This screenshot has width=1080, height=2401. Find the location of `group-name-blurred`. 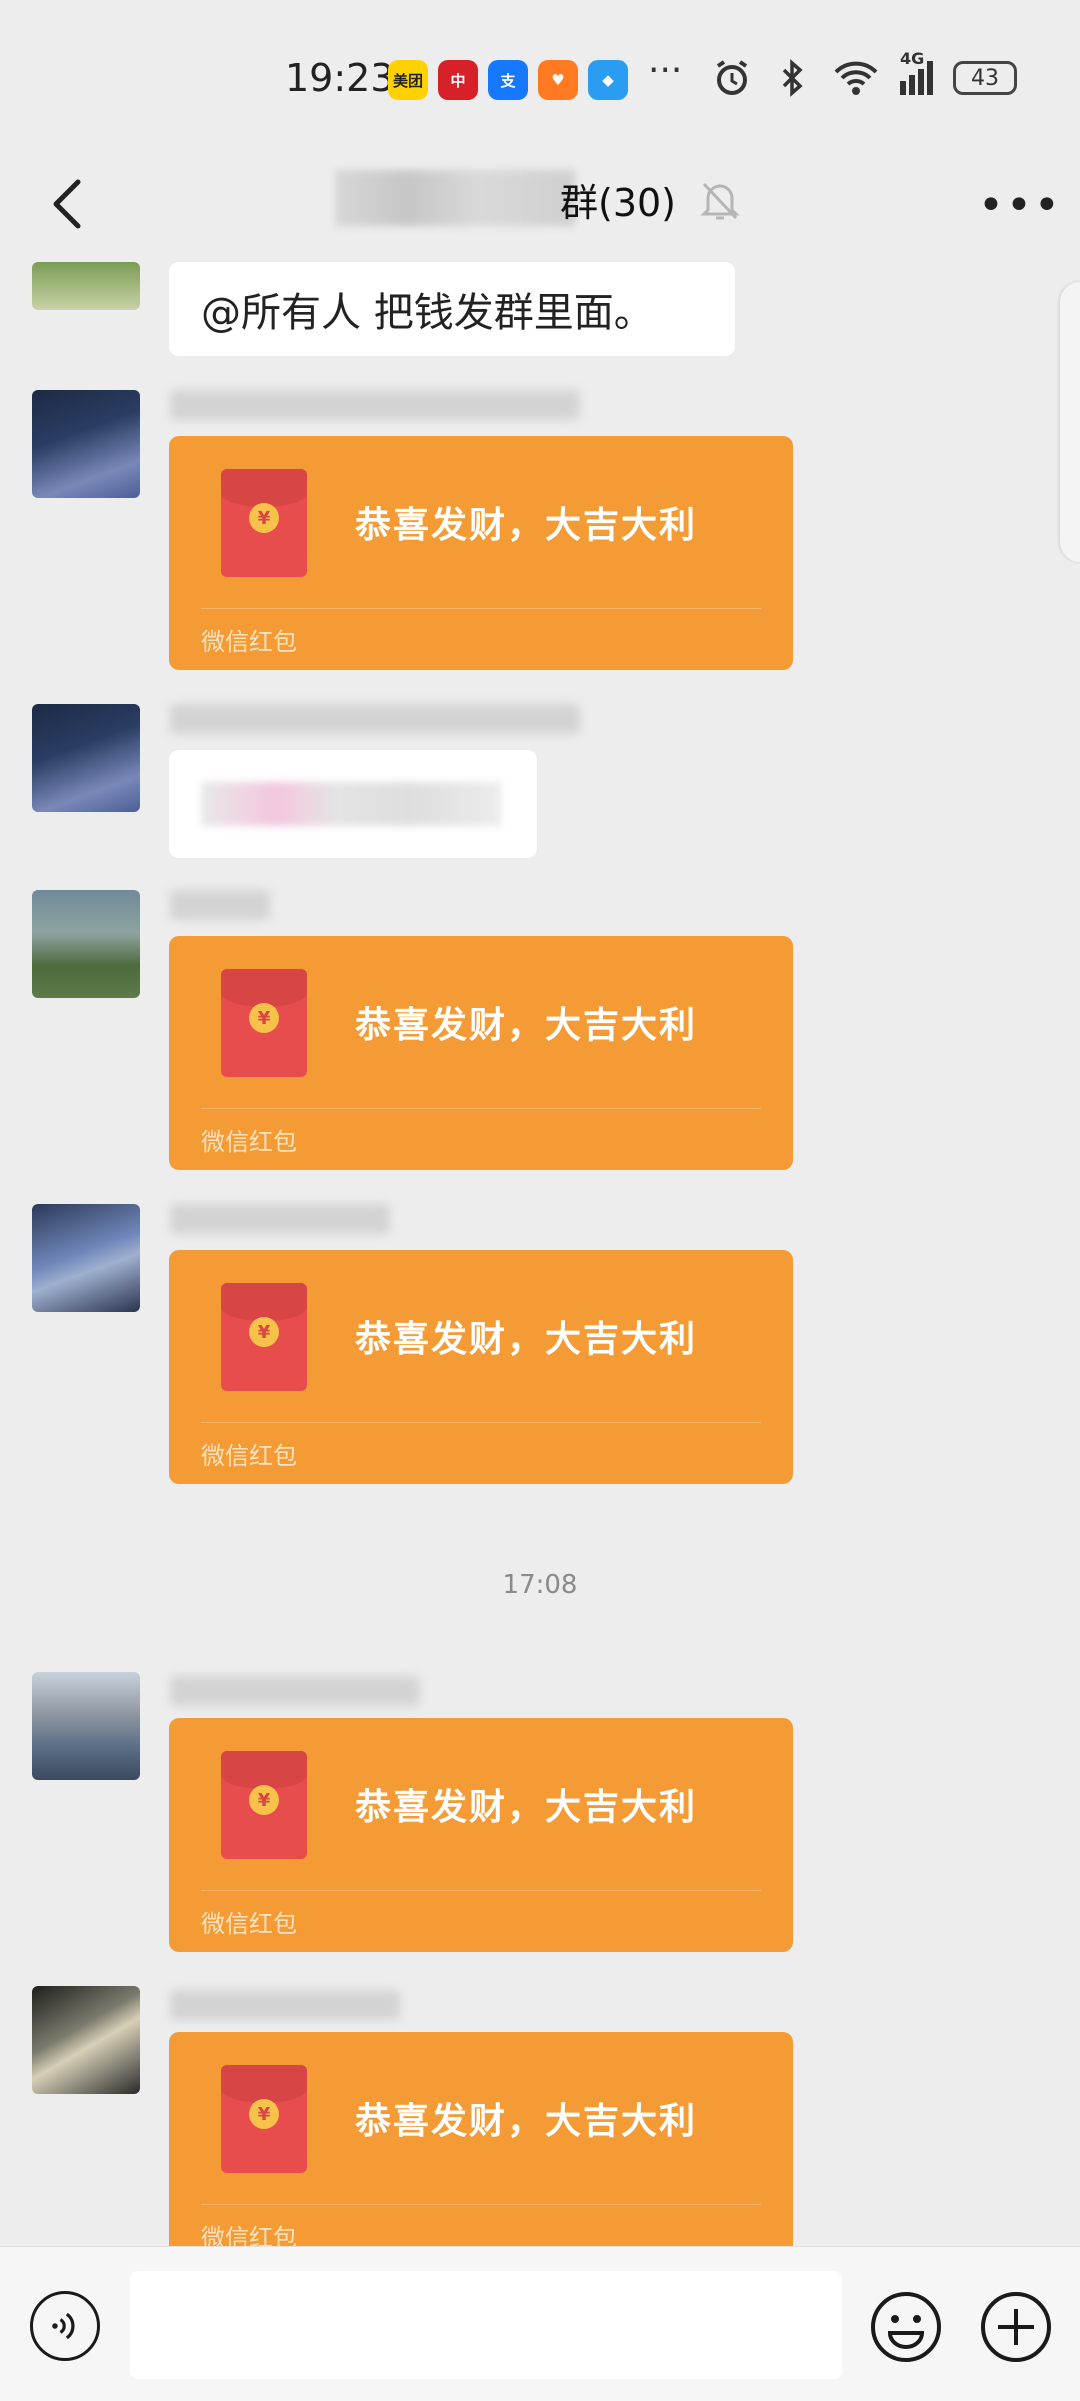

group-name-blurred is located at coordinates (455, 198).